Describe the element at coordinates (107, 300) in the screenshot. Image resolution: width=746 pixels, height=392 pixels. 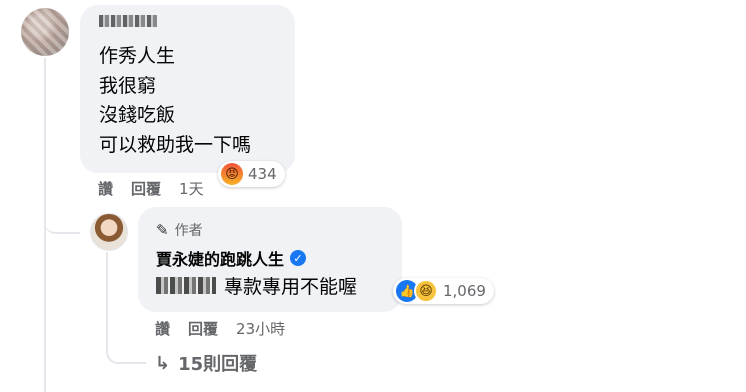
I see `reply-thread-line` at that location.